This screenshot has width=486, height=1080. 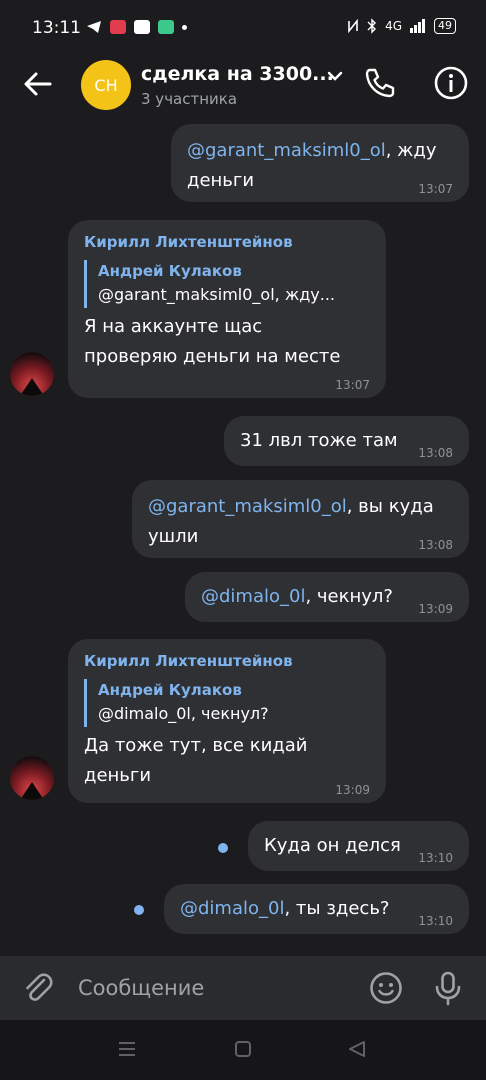 I want to click on message-outgoing: @dimalo_0l, ты здесь? 13:10, so click(x=316, y=909).